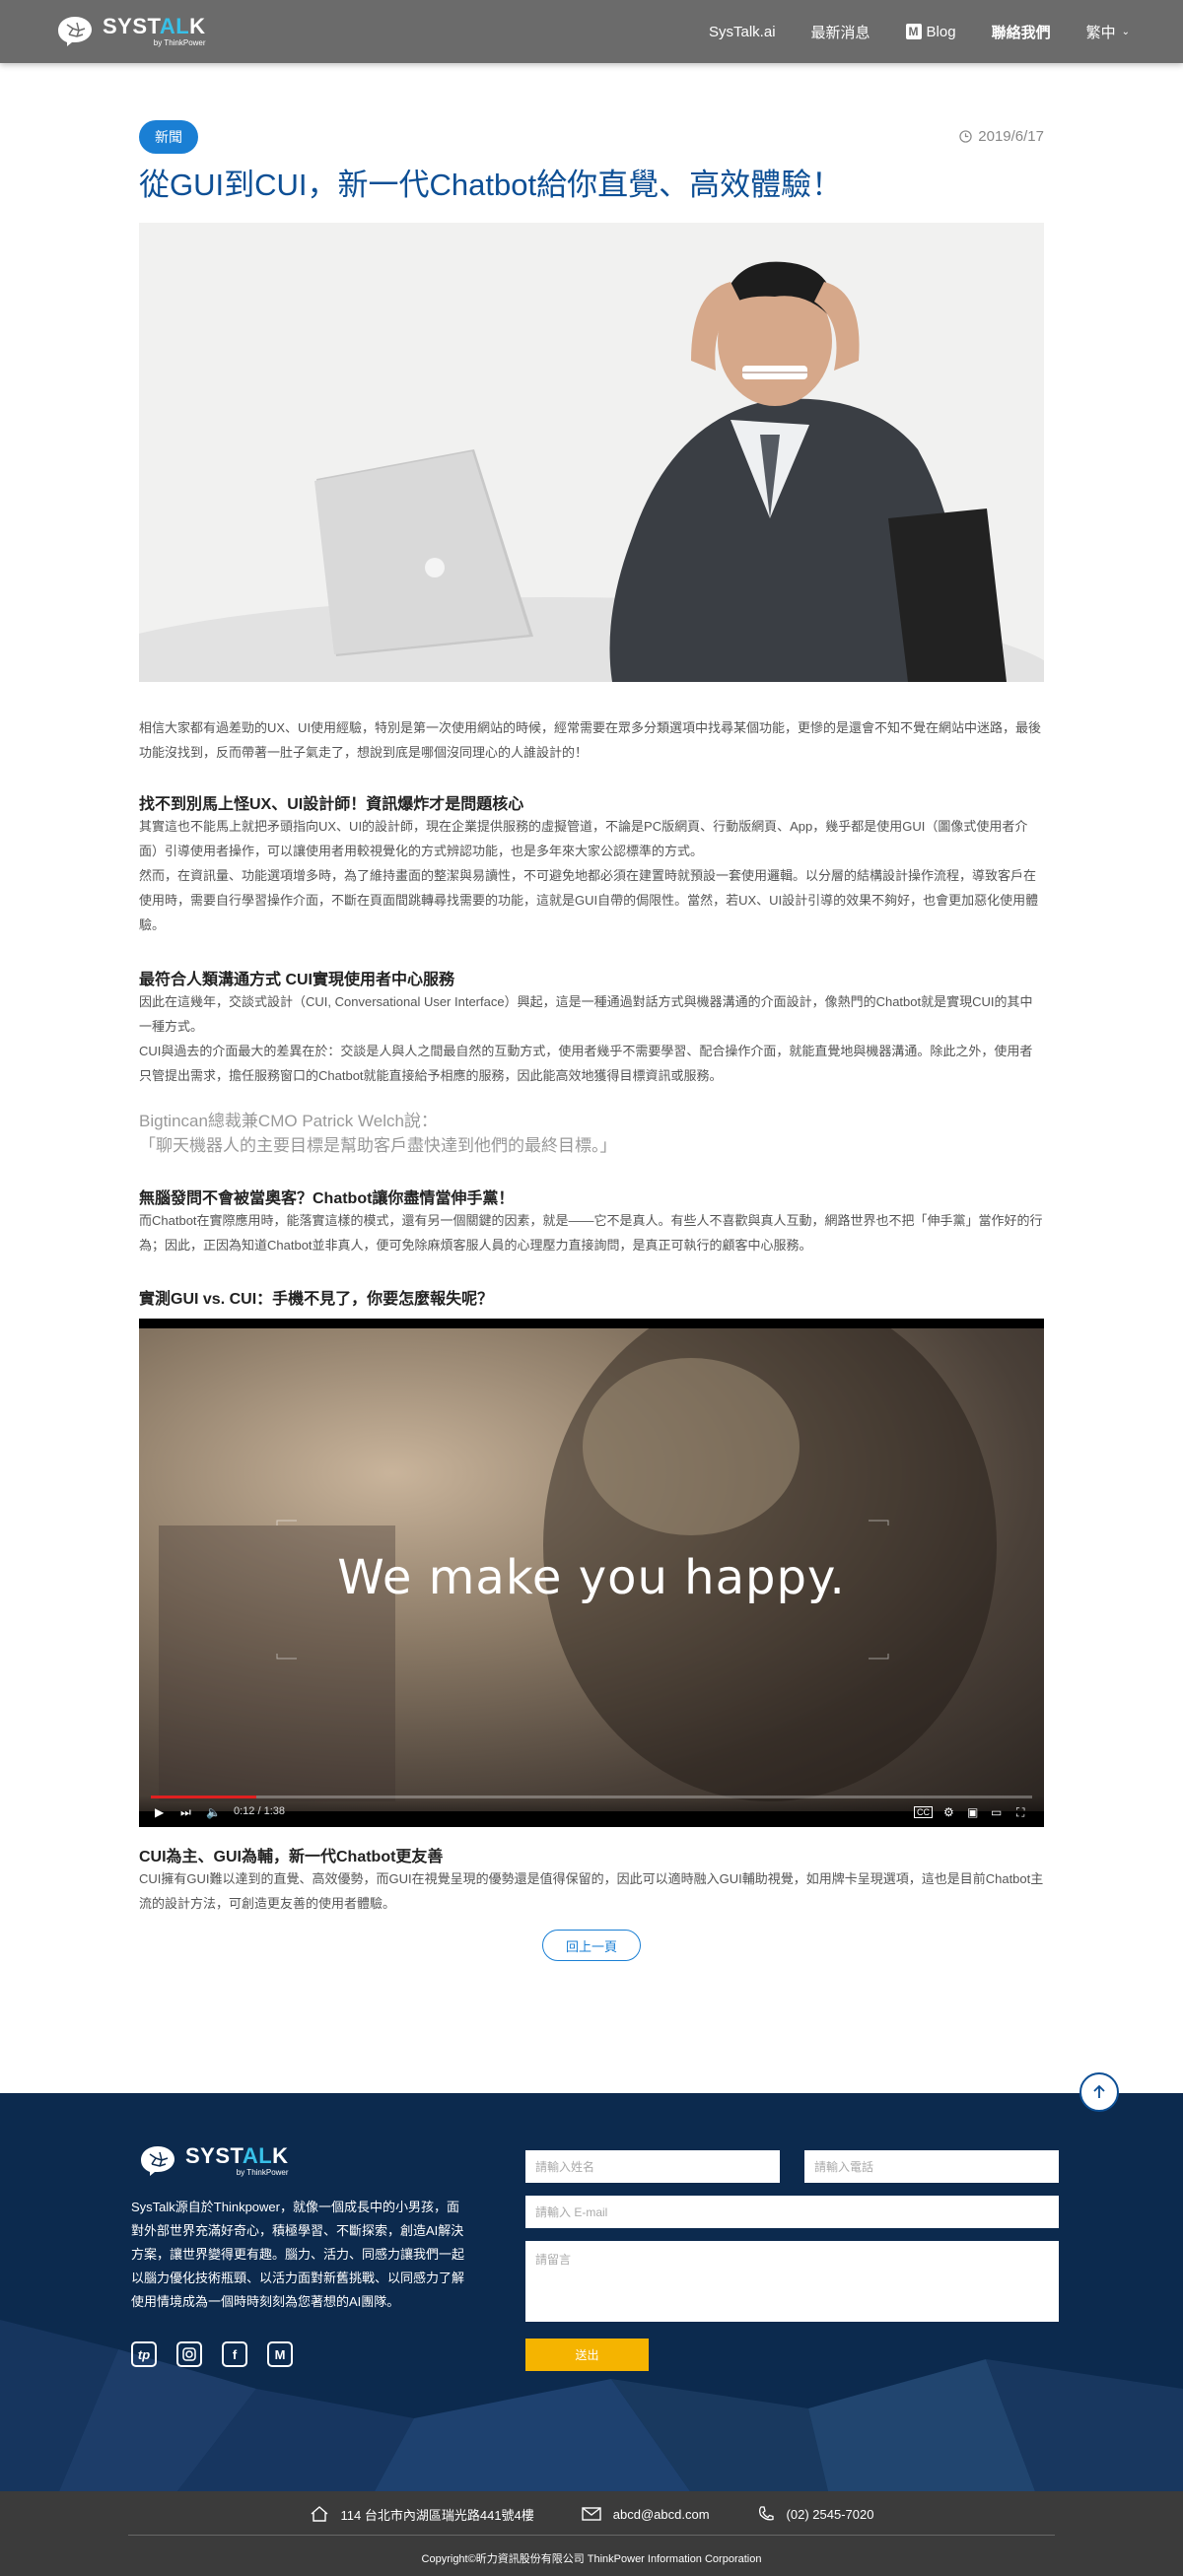 This screenshot has height=2576, width=1183. Describe the element at coordinates (316, 1299) in the screenshot. I see `section-heading: 實測GUI vs. CUI：手機不見了，你要怎麼報失呢？` at that location.